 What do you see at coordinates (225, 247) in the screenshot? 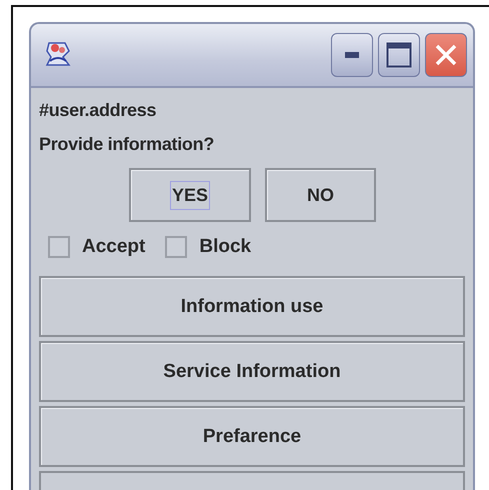
I see `checkbox-label: Block` at bounding box center [225, 247].